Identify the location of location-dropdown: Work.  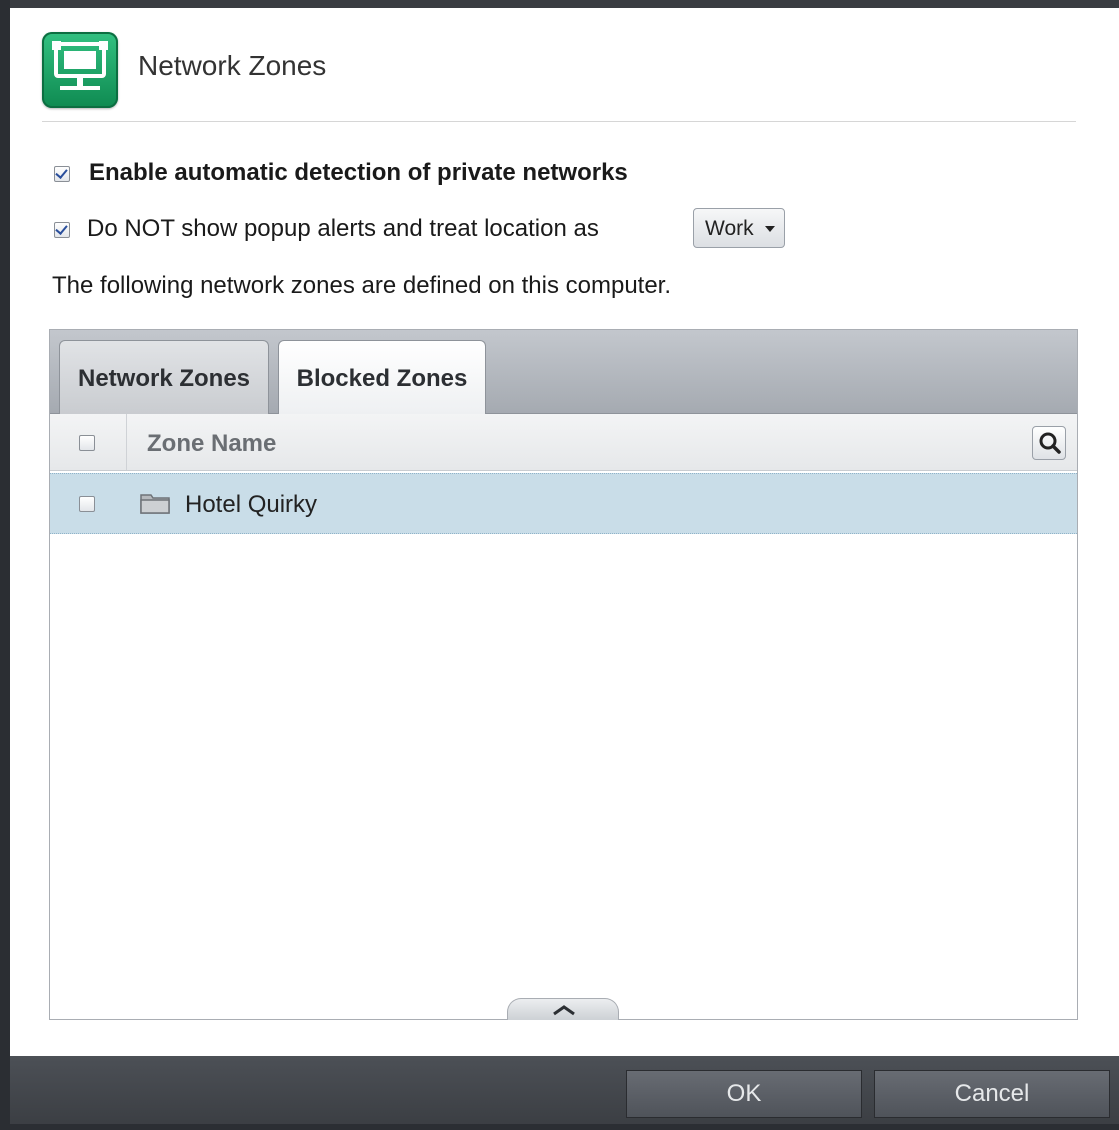
(739, 228).